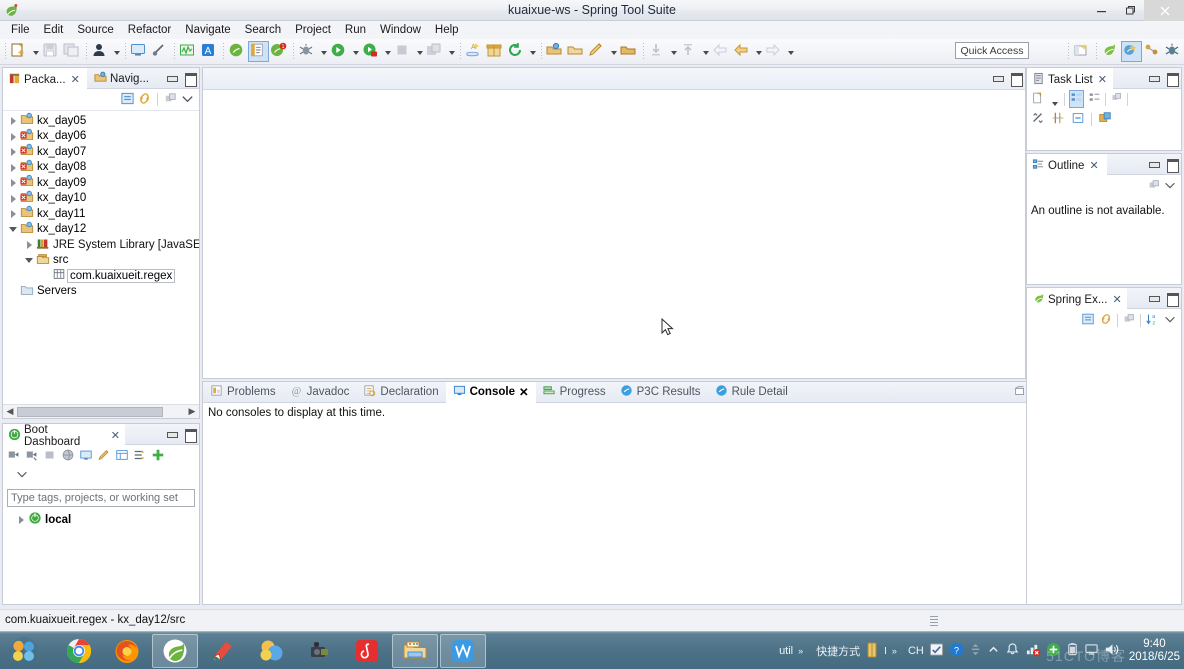 This screenshot has height=669, width=1184. What do you see at coordinates (1076, 99) in the screenshot?
I see `categorized-presentation-icon` at bounding box center [1076, 99].